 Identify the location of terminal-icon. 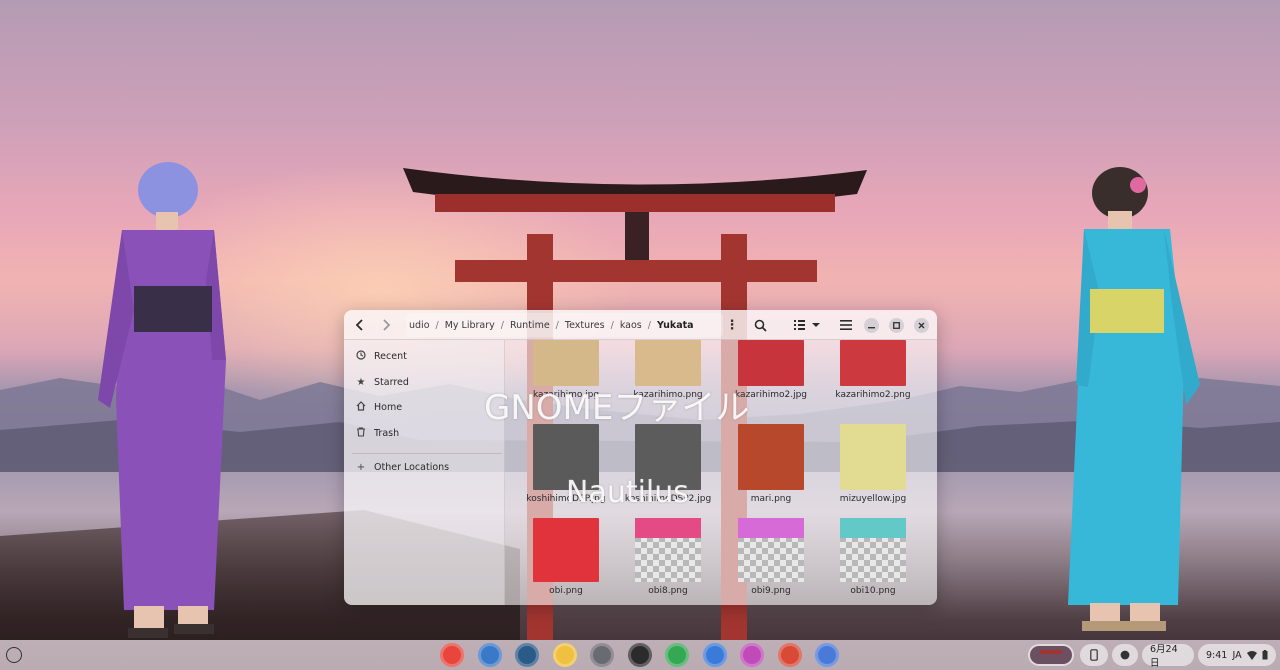
(639, 655).